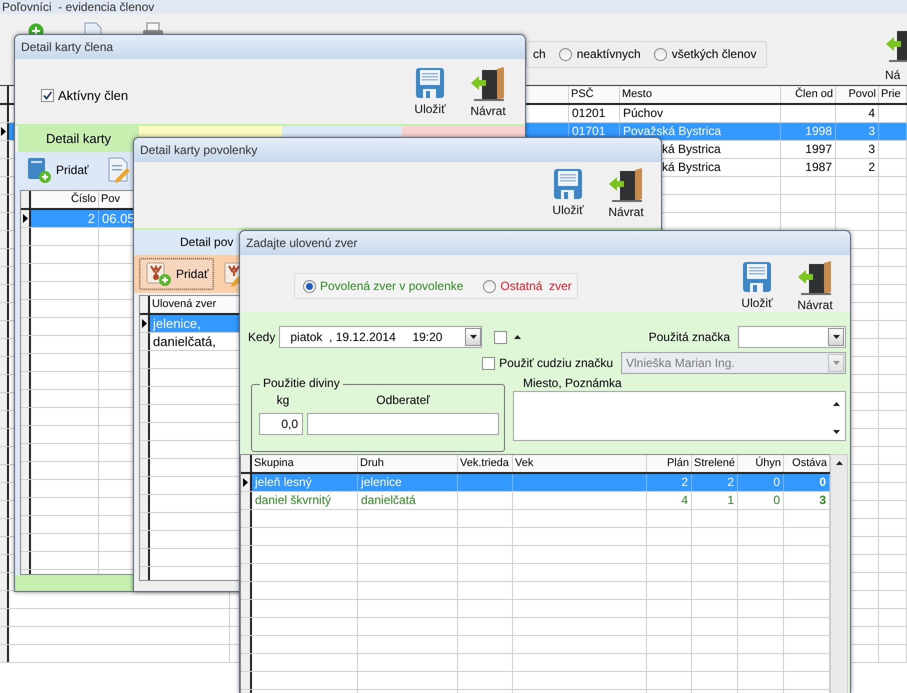 The image size is (907, 693). What do you see at coordinates (283, 400) in the screenshot?
I see `field-label: kg` at bounding box center [283, 400].